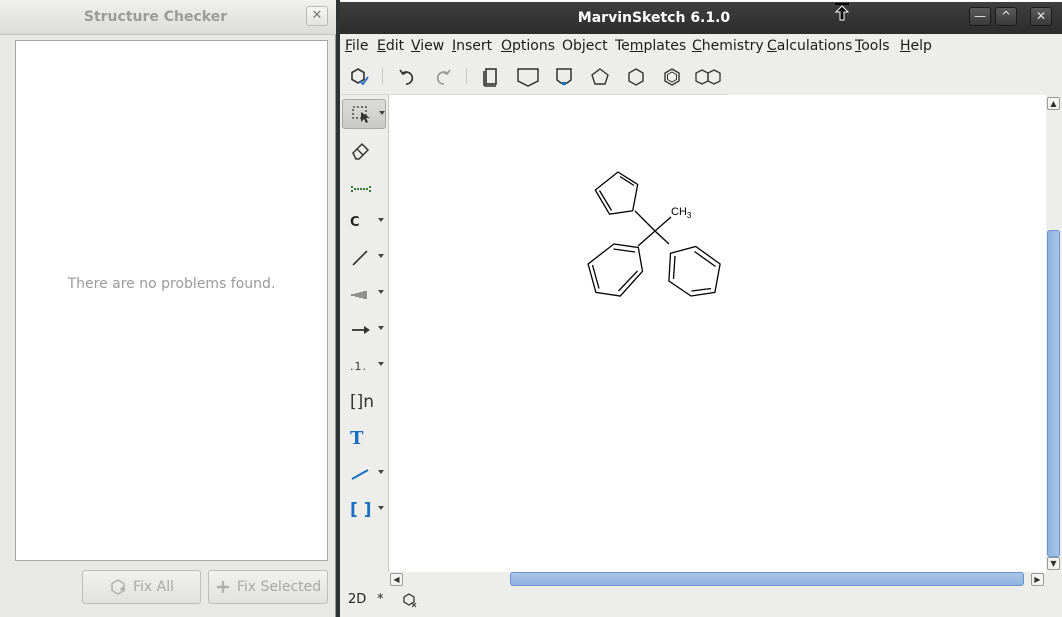  I want to click on select-tool, so click(364, 114).